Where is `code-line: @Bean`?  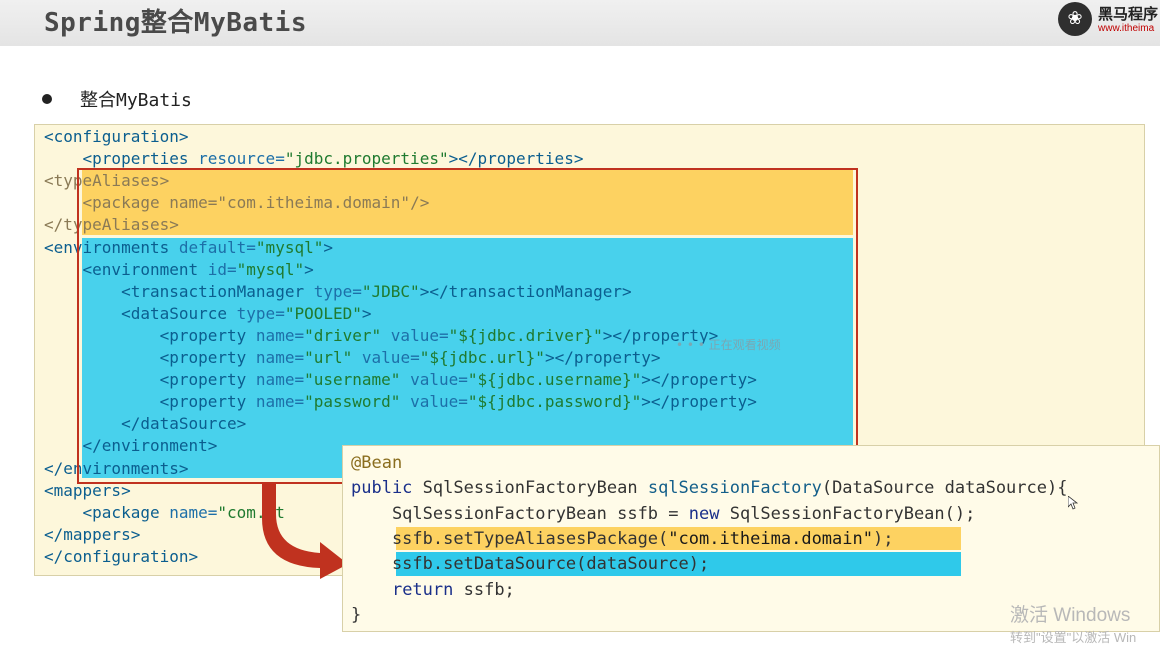 code-line: @Bean is located at coordinates (376, 463).